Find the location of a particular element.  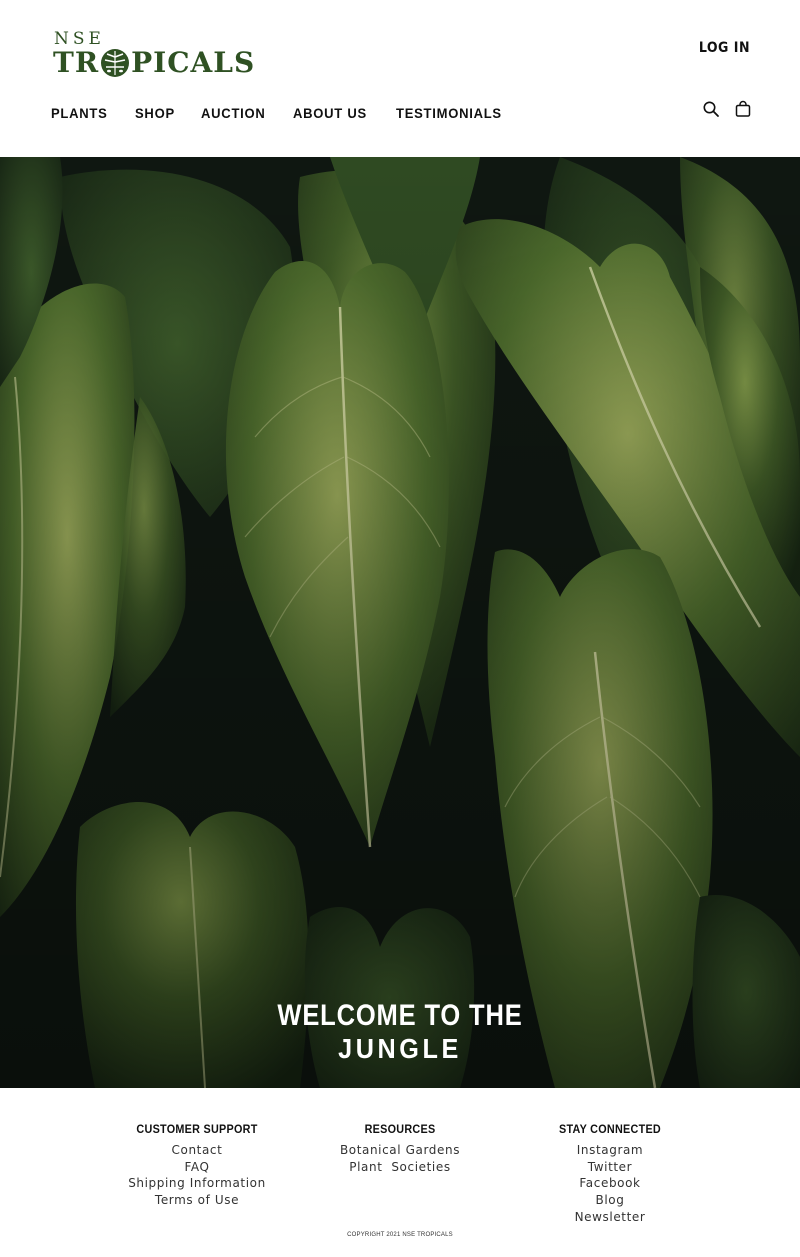

footer-link-twitter: Twitter is located at coordinates (610, 1167).